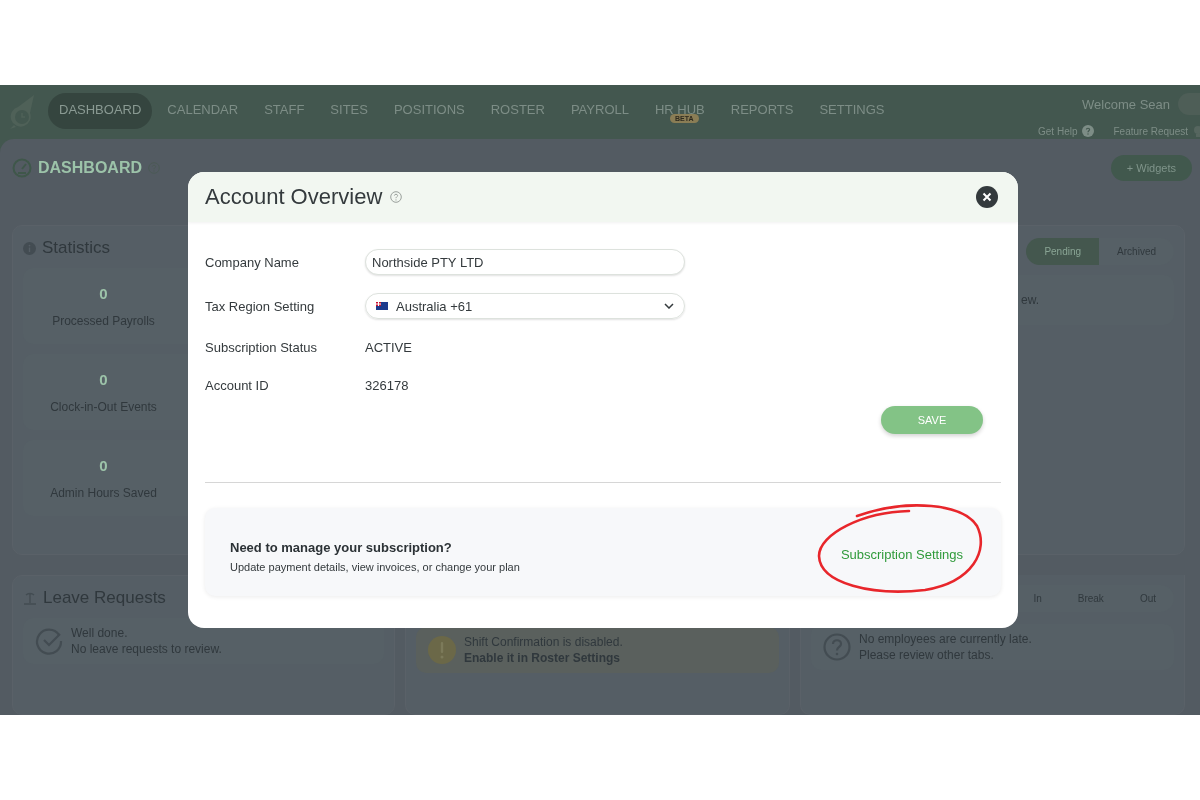 Image resolution: width=1200 pixels, height=800 pixels. I want to click on nav-tab: CALENDAR, so click(203, 111).